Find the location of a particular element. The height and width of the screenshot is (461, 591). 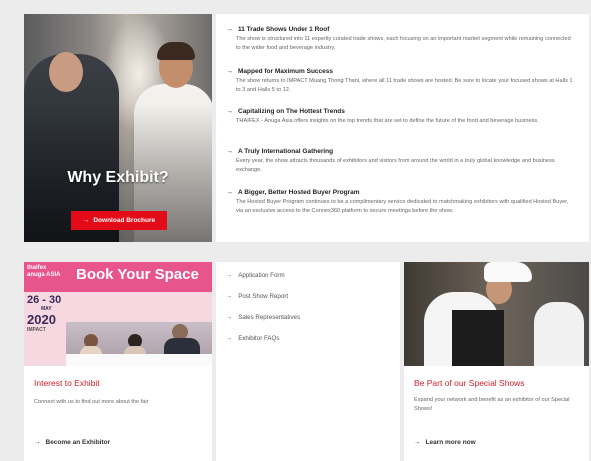

chef-hat is located at coordinates (508, 272).